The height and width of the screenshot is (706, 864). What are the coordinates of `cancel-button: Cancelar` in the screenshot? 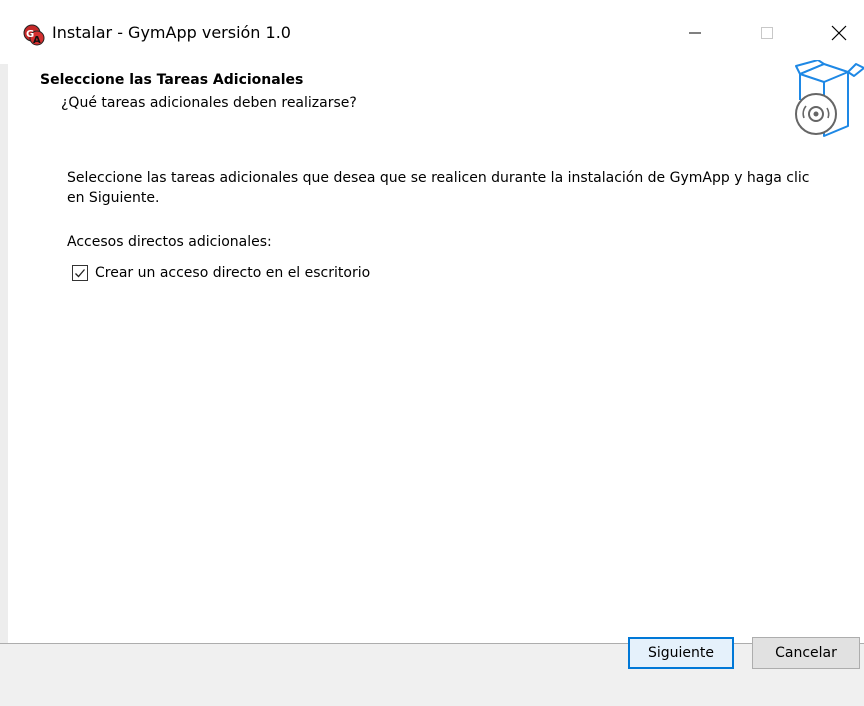 It's located at (806, 653).